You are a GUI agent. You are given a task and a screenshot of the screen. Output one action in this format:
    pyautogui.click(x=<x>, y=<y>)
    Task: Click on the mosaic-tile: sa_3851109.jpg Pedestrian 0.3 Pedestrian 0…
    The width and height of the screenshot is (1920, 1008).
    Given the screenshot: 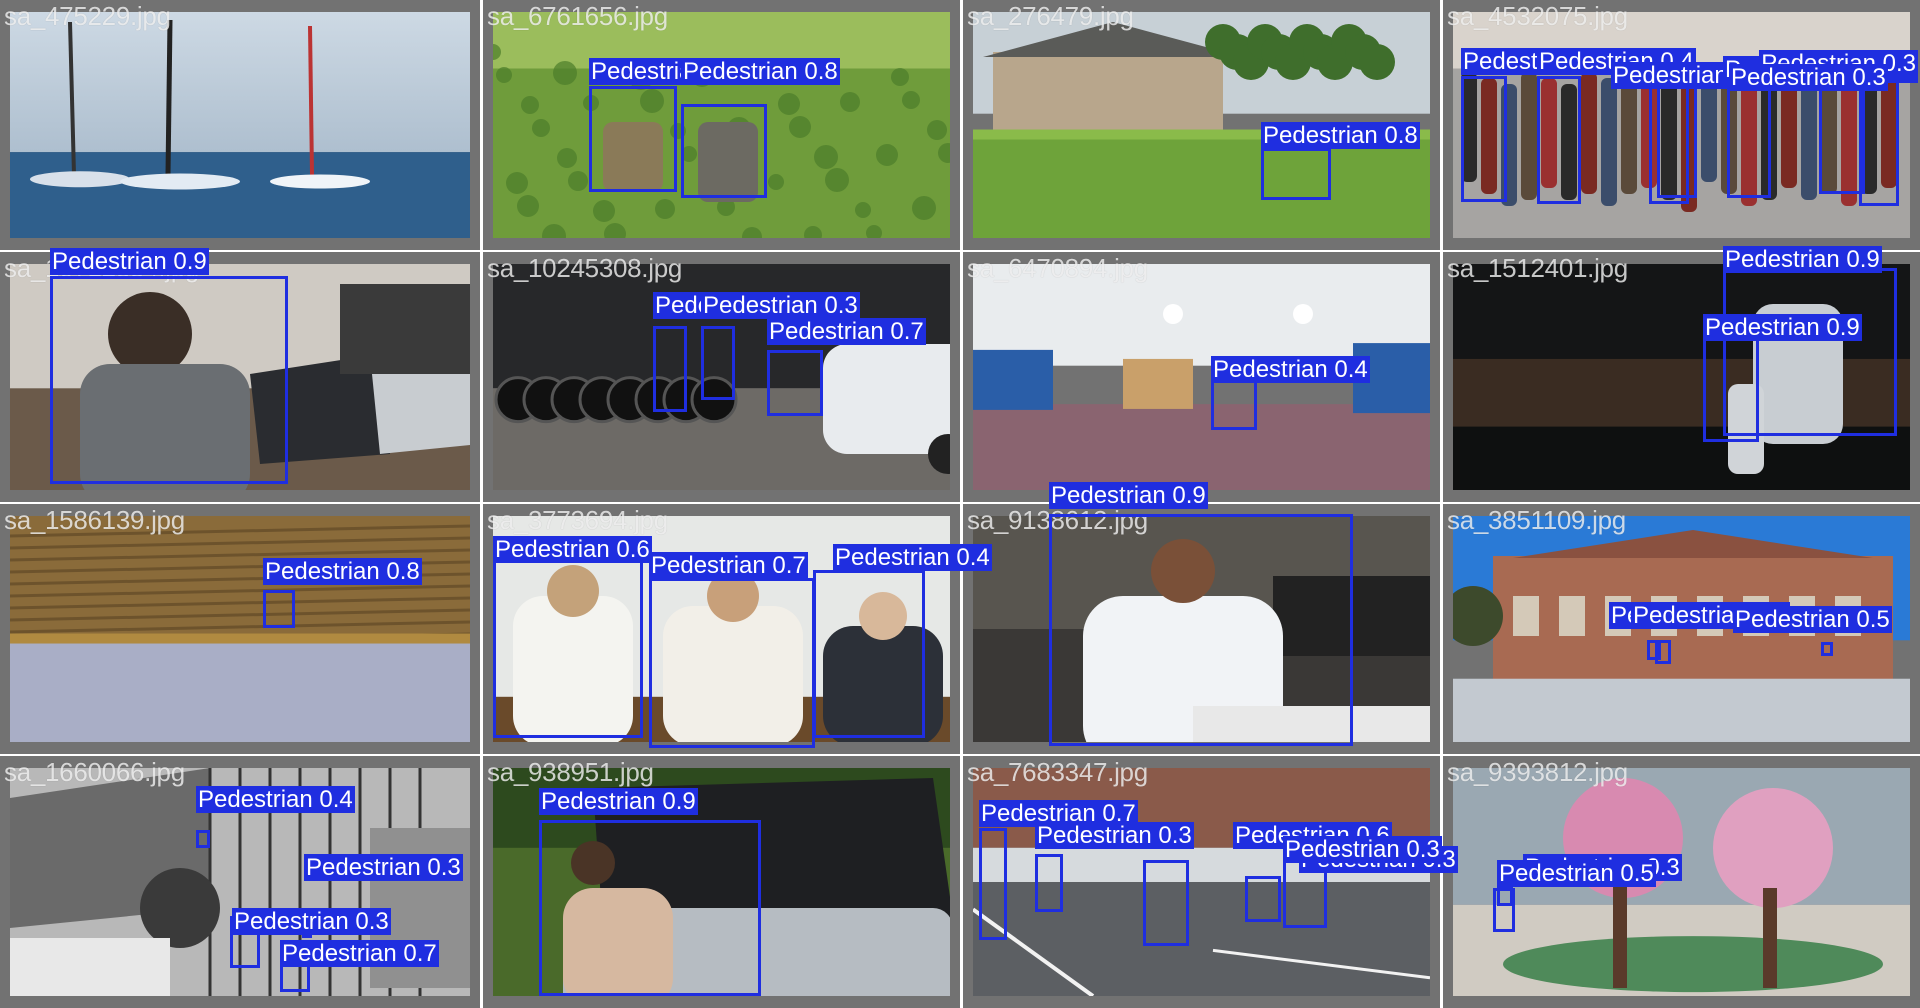 What is the action you would take?
    pyautogui.click(x=1681, y=629)
    